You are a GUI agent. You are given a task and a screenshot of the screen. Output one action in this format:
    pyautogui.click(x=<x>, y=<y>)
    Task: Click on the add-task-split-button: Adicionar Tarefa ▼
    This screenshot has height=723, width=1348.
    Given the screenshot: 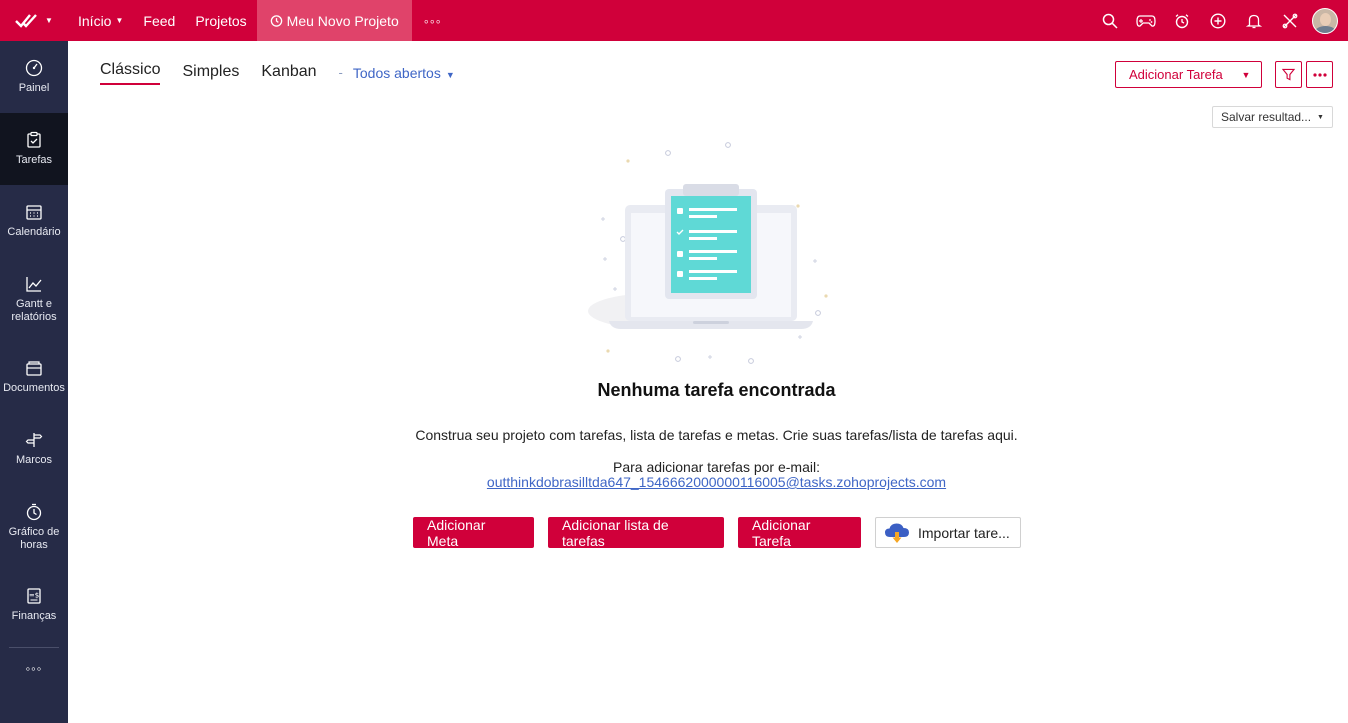 What is the action you would take?
    pyautogui.click(x=1188, y=74)
    